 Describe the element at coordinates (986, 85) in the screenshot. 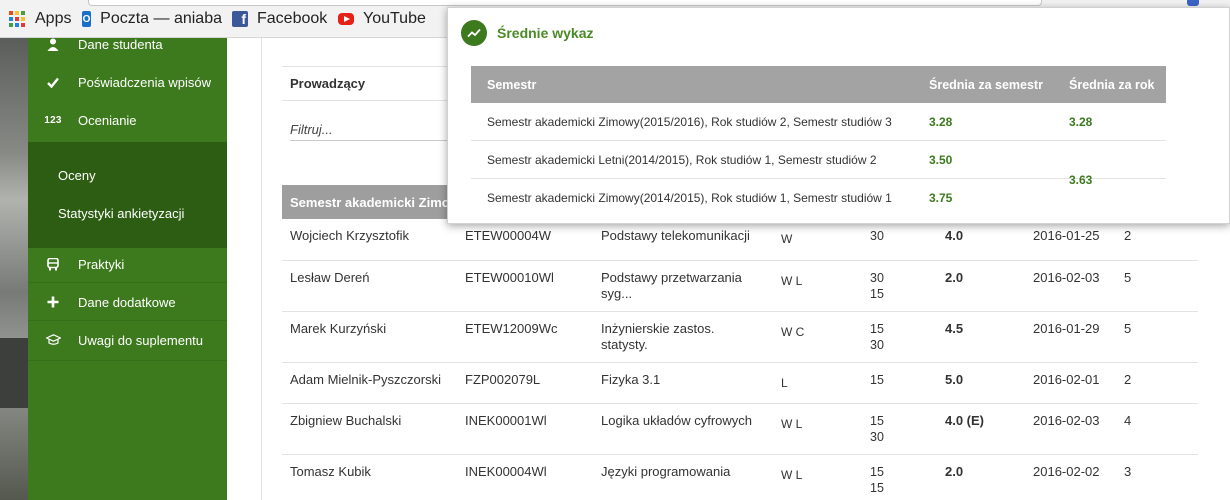

I see `column-header-srednia-semestr: Średnia za semestr` at that location.